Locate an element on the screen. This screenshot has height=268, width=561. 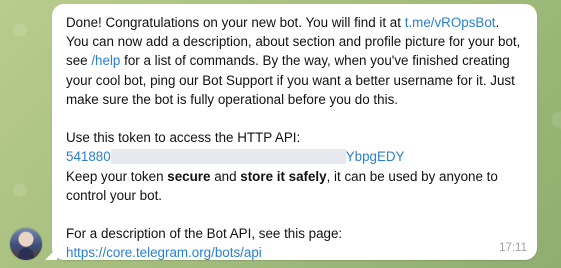
warning-secure: secure is located at coordinates (189, 176).